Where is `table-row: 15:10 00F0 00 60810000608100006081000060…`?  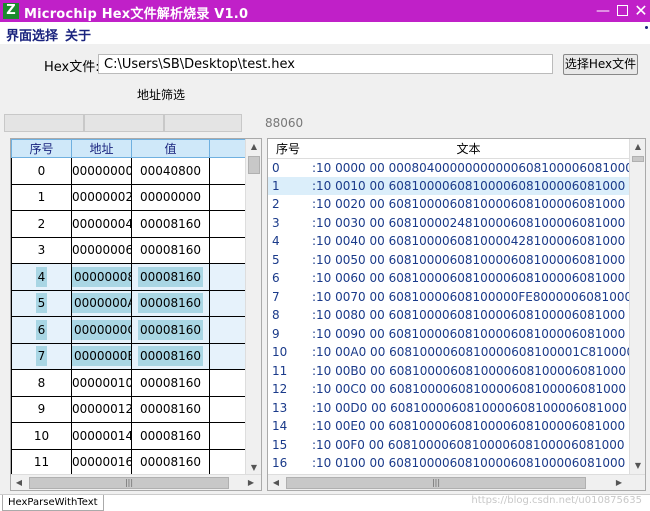
table-row: 15:10 00F0 00 60810000608100006081000060… is located at coordinates (448, 445).